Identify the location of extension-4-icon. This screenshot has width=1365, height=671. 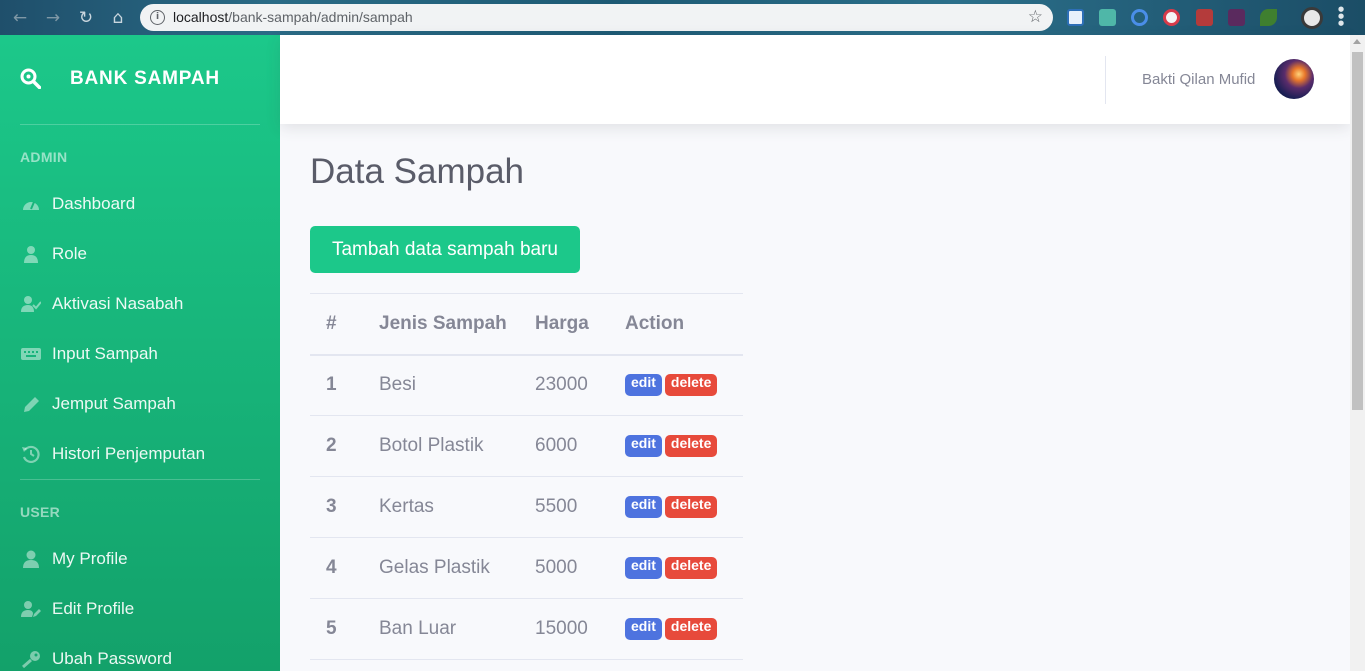
(1171, 17).